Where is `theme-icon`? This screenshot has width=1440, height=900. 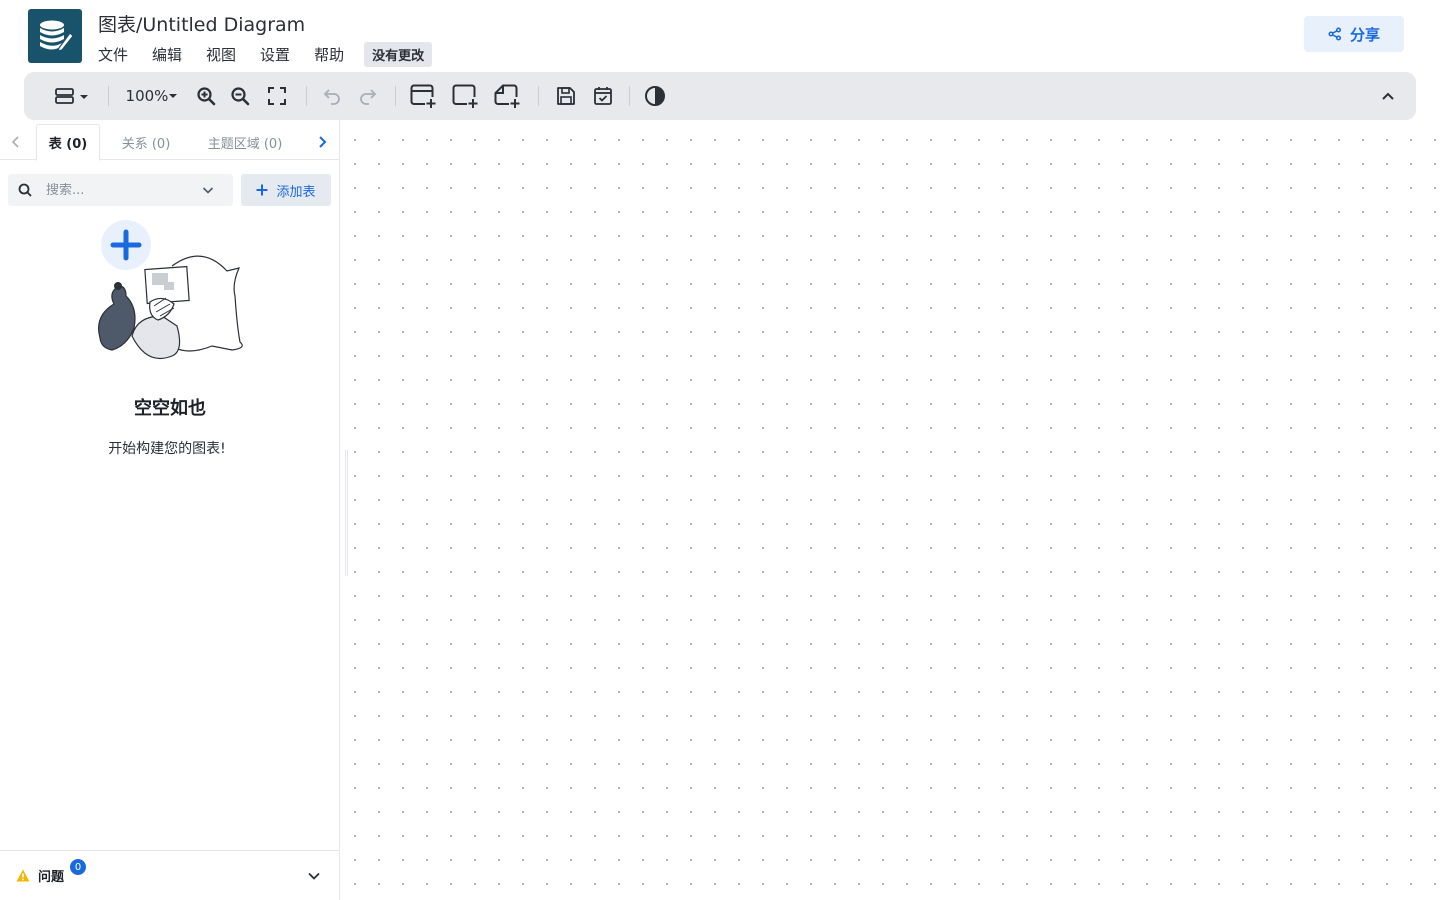
theme-icon is located at coordinates (655, 96).